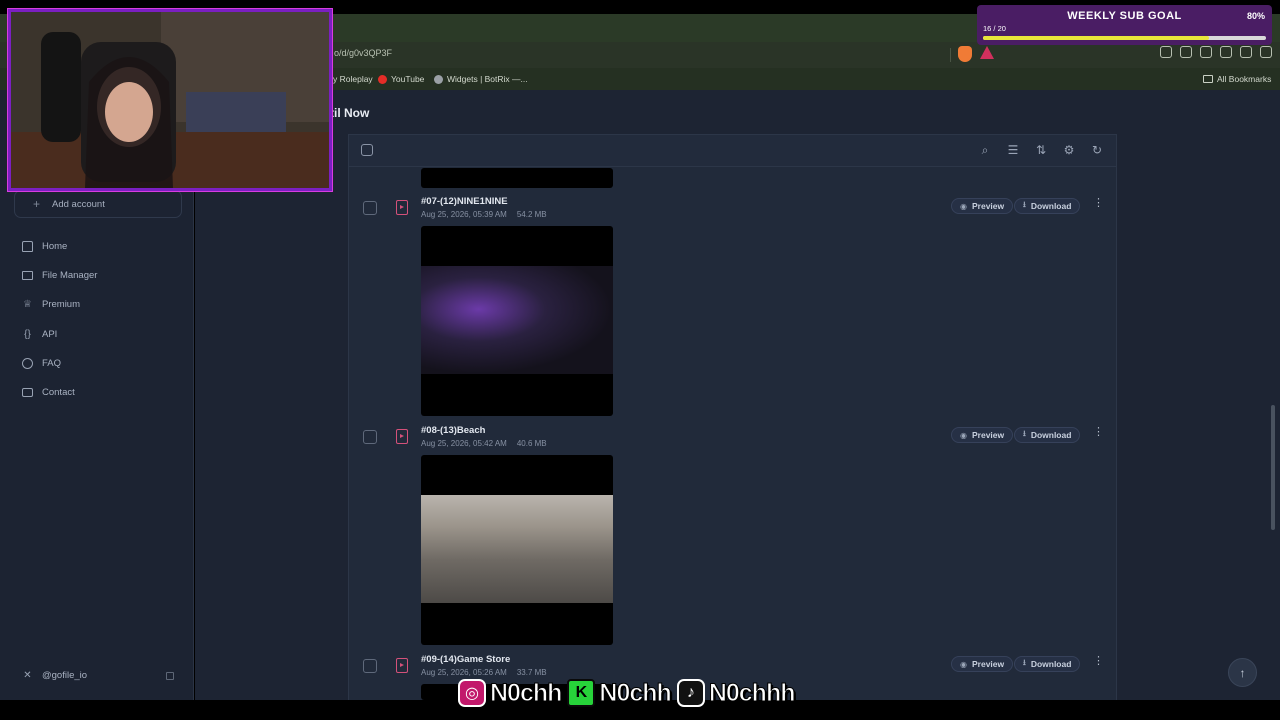 The width and height of the screenshot is (1280, 720). Describe the element at coordinates (52, 363) in the screenshot. I see `sidebar-item-label: FAQ` at that location.